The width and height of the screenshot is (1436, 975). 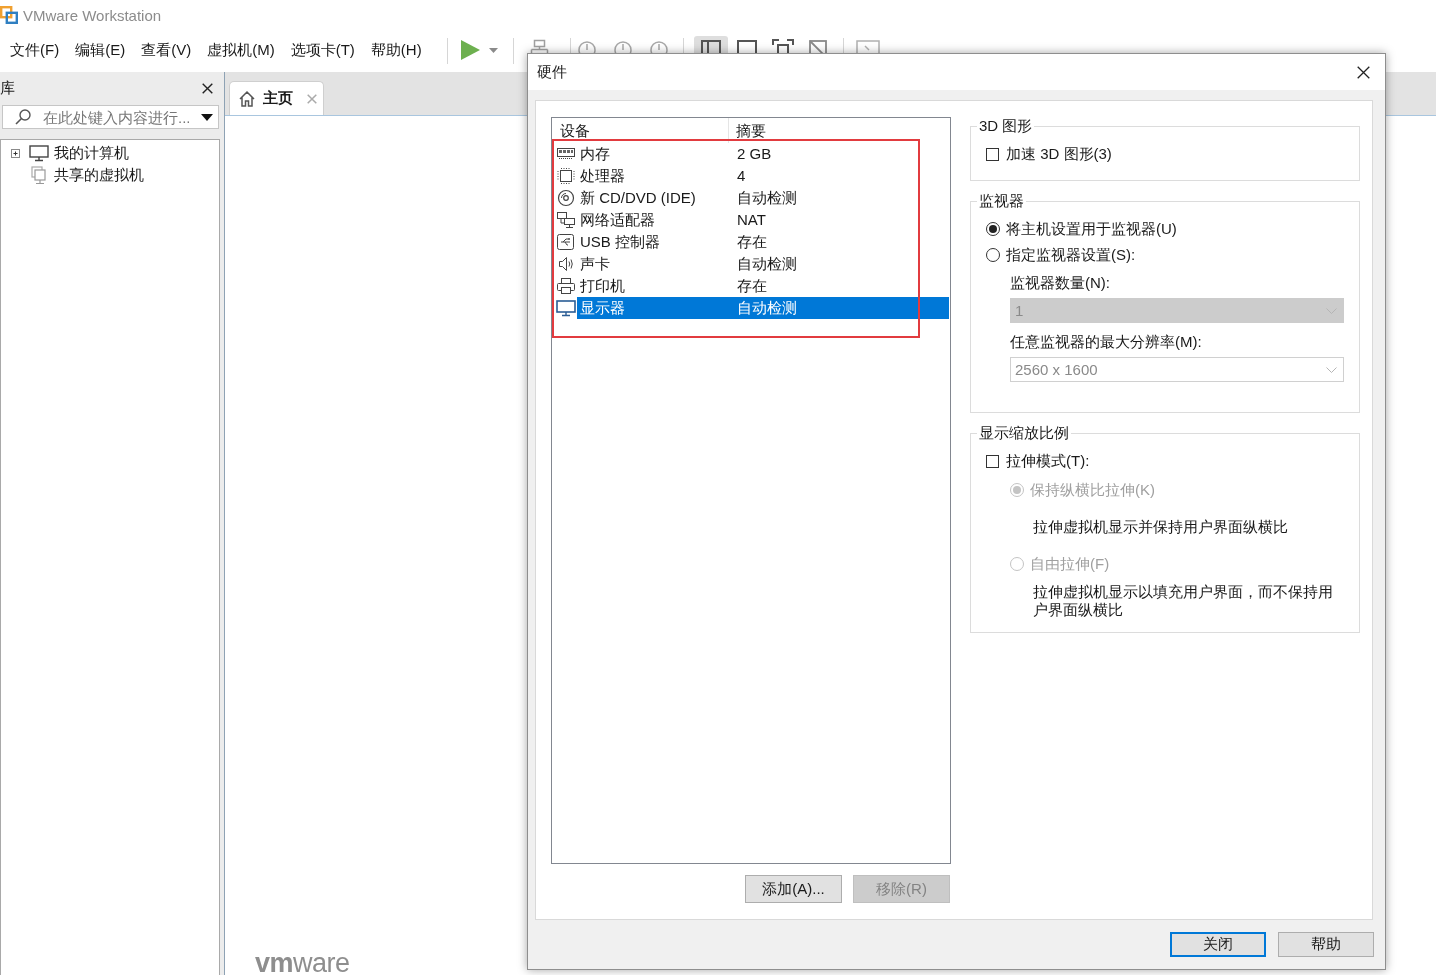 What do you see at coordinates (302, 963) in the screenshot?
I see `logo-text: vmware` at bounding box center [302, 963].